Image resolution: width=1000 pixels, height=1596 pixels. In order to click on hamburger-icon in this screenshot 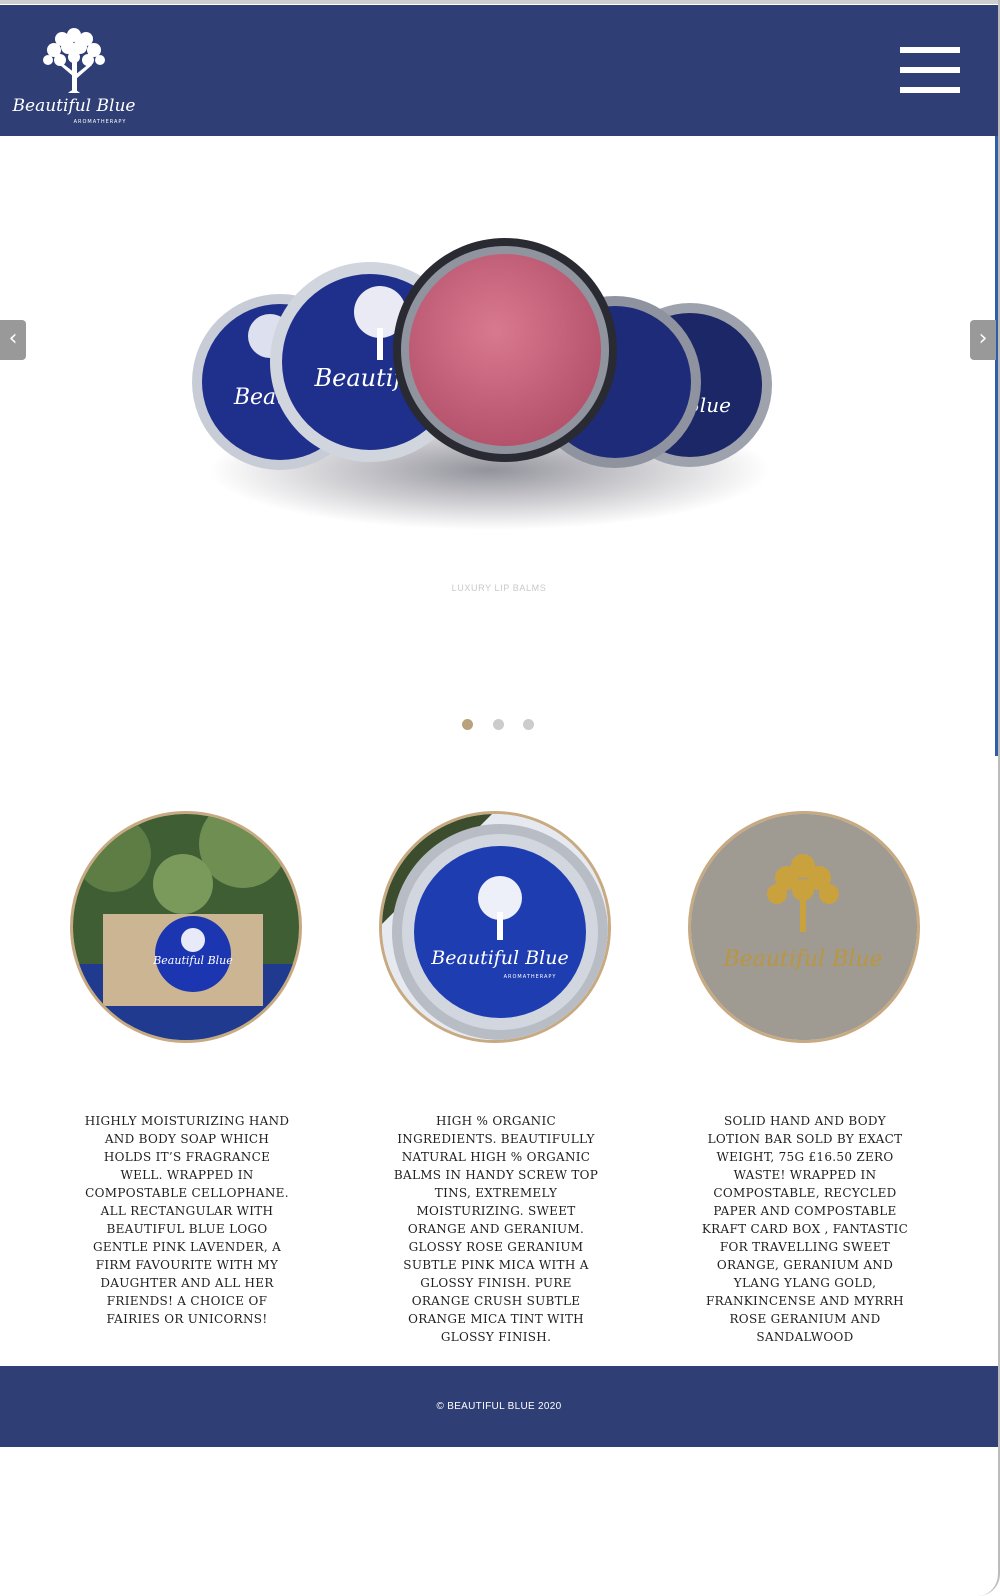, I will do `click(930, 70)`.